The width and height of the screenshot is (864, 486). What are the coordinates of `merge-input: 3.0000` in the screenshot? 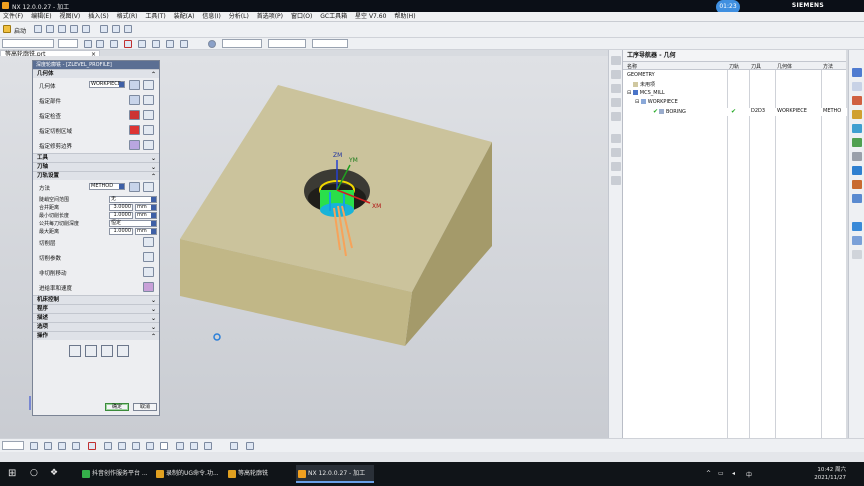 It's located at (121, 207).